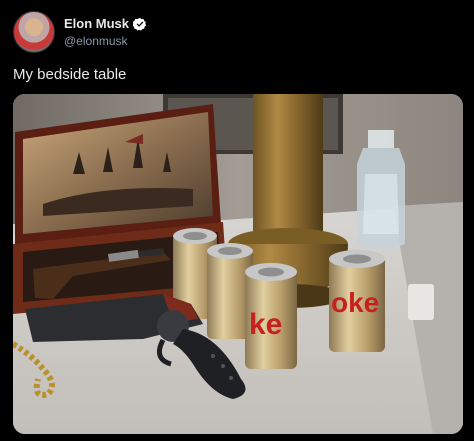 This screenshot has width=474, height=441. Describe the element at coordinates (70, 74) in the screenshot. I see `tweet-text: My bedside table` at that location.